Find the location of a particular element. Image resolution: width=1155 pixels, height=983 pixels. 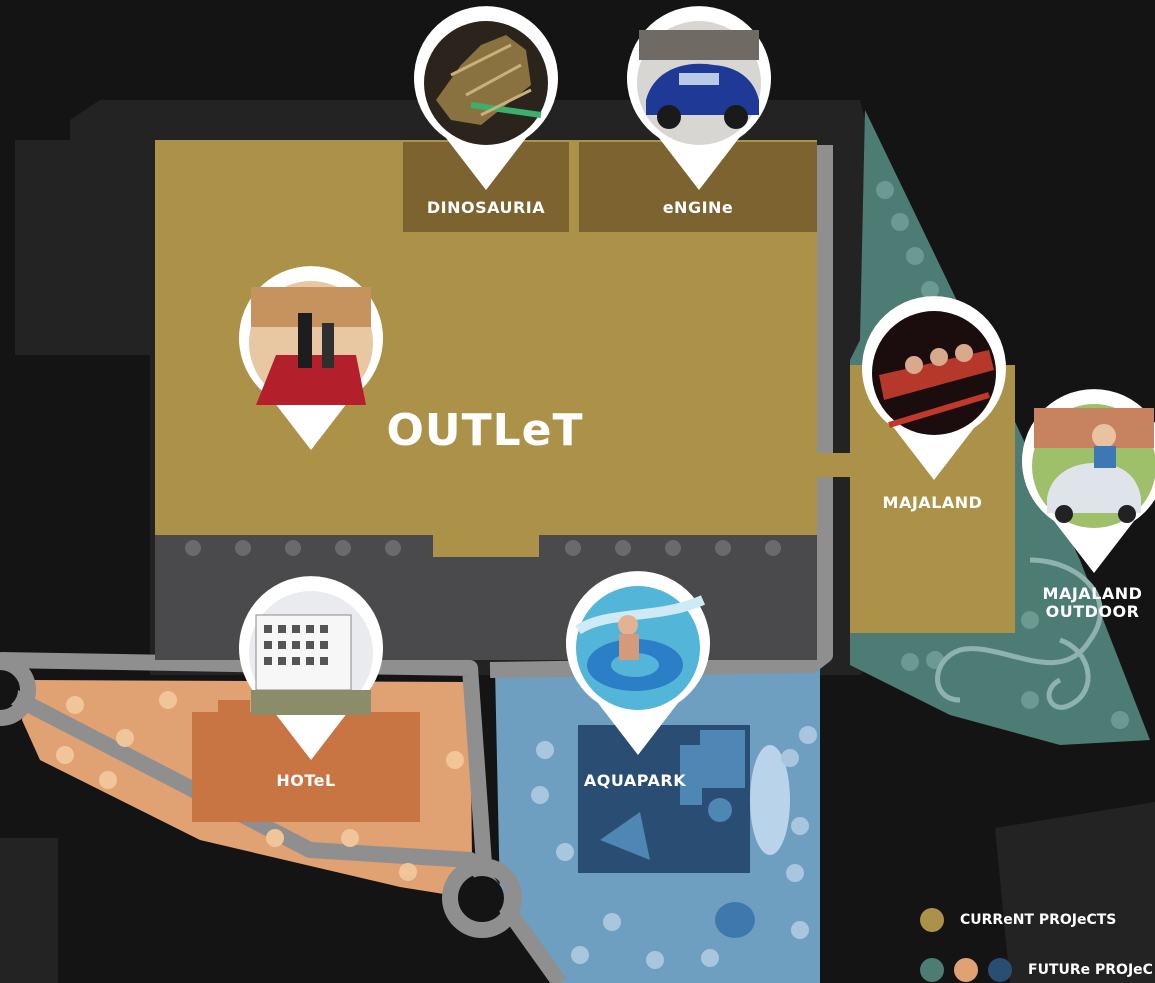

label-dinosauria: DINOSAURIA is located at coordinates (486, 207).